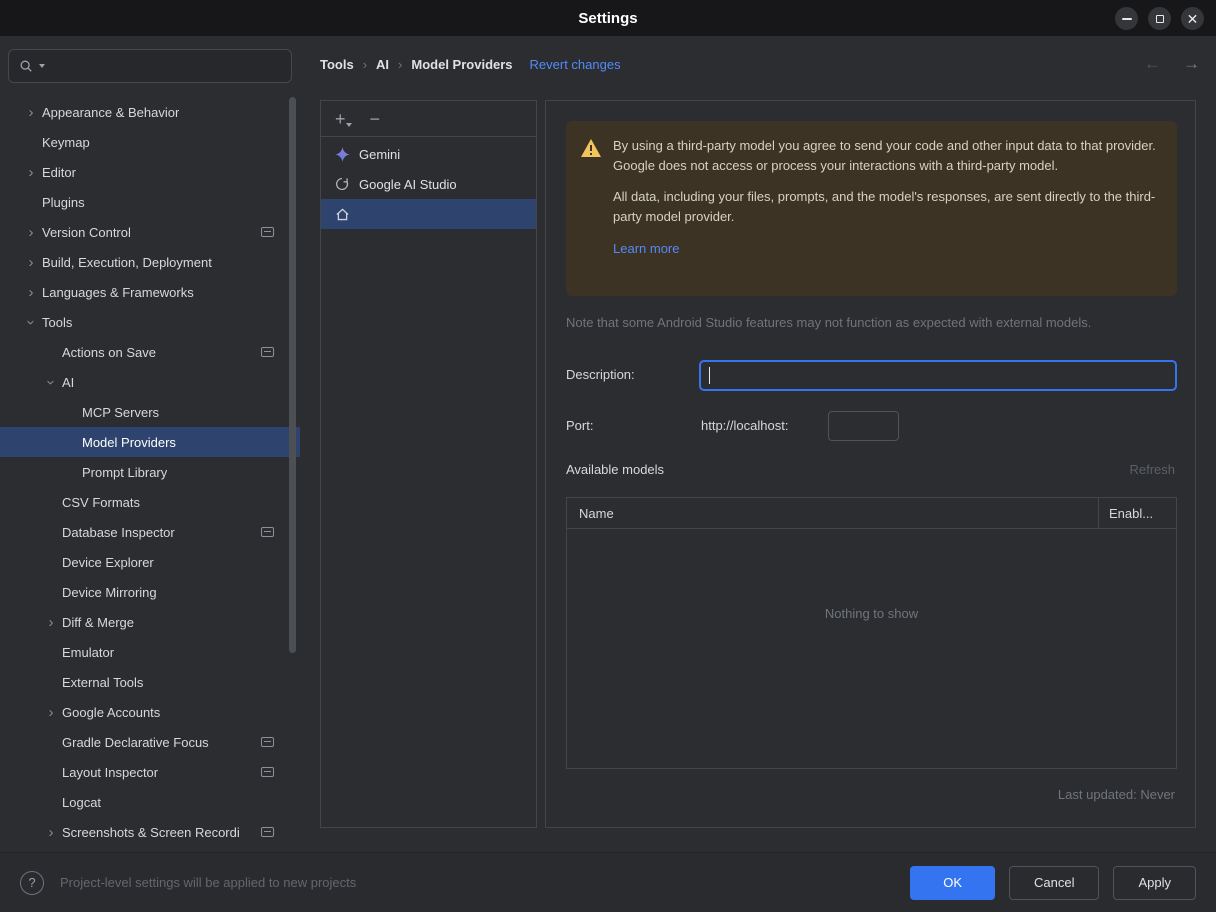 The width and height of the screenshot is (1216, 912). What do you see at coordinates (1172, 64) in the screenshot?
I see `history-navigation: ← →` at bounding box center [1172, 64].